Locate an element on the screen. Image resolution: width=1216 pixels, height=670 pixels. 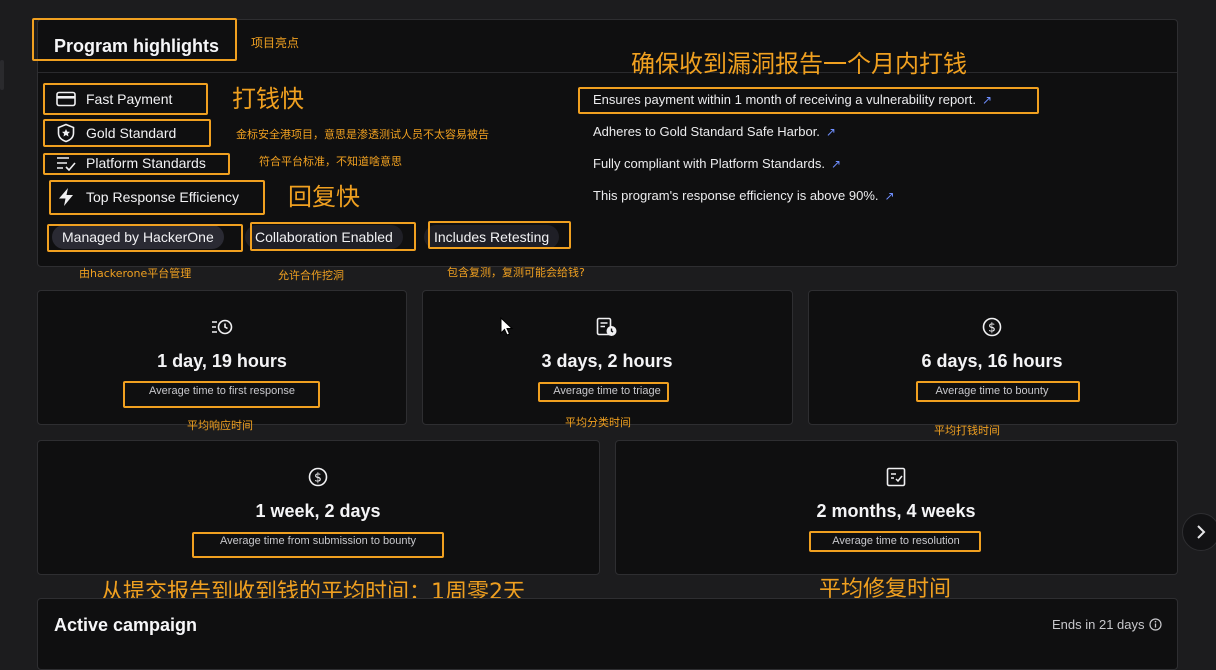
doc-clock-icon is located at coordinates (606, 326).